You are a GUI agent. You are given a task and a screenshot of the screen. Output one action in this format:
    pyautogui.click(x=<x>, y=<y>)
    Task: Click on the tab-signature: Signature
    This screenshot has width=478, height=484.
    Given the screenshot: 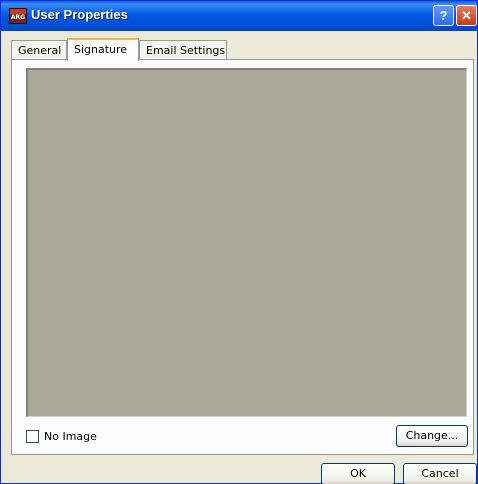 What is the action you would take?
    pyautogui.click(x=103, y=49)
    